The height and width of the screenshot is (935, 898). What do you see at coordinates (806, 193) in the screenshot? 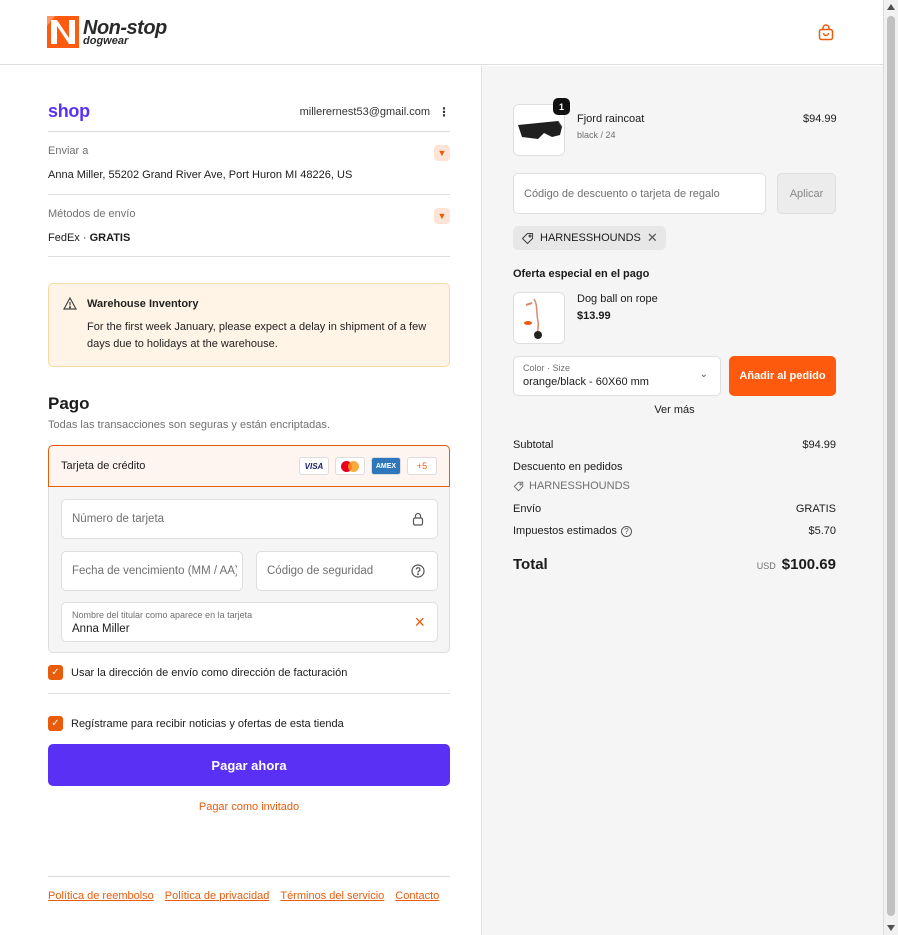
I see `apply-discount-button: Aplicar` at bounding box center [806, 193].